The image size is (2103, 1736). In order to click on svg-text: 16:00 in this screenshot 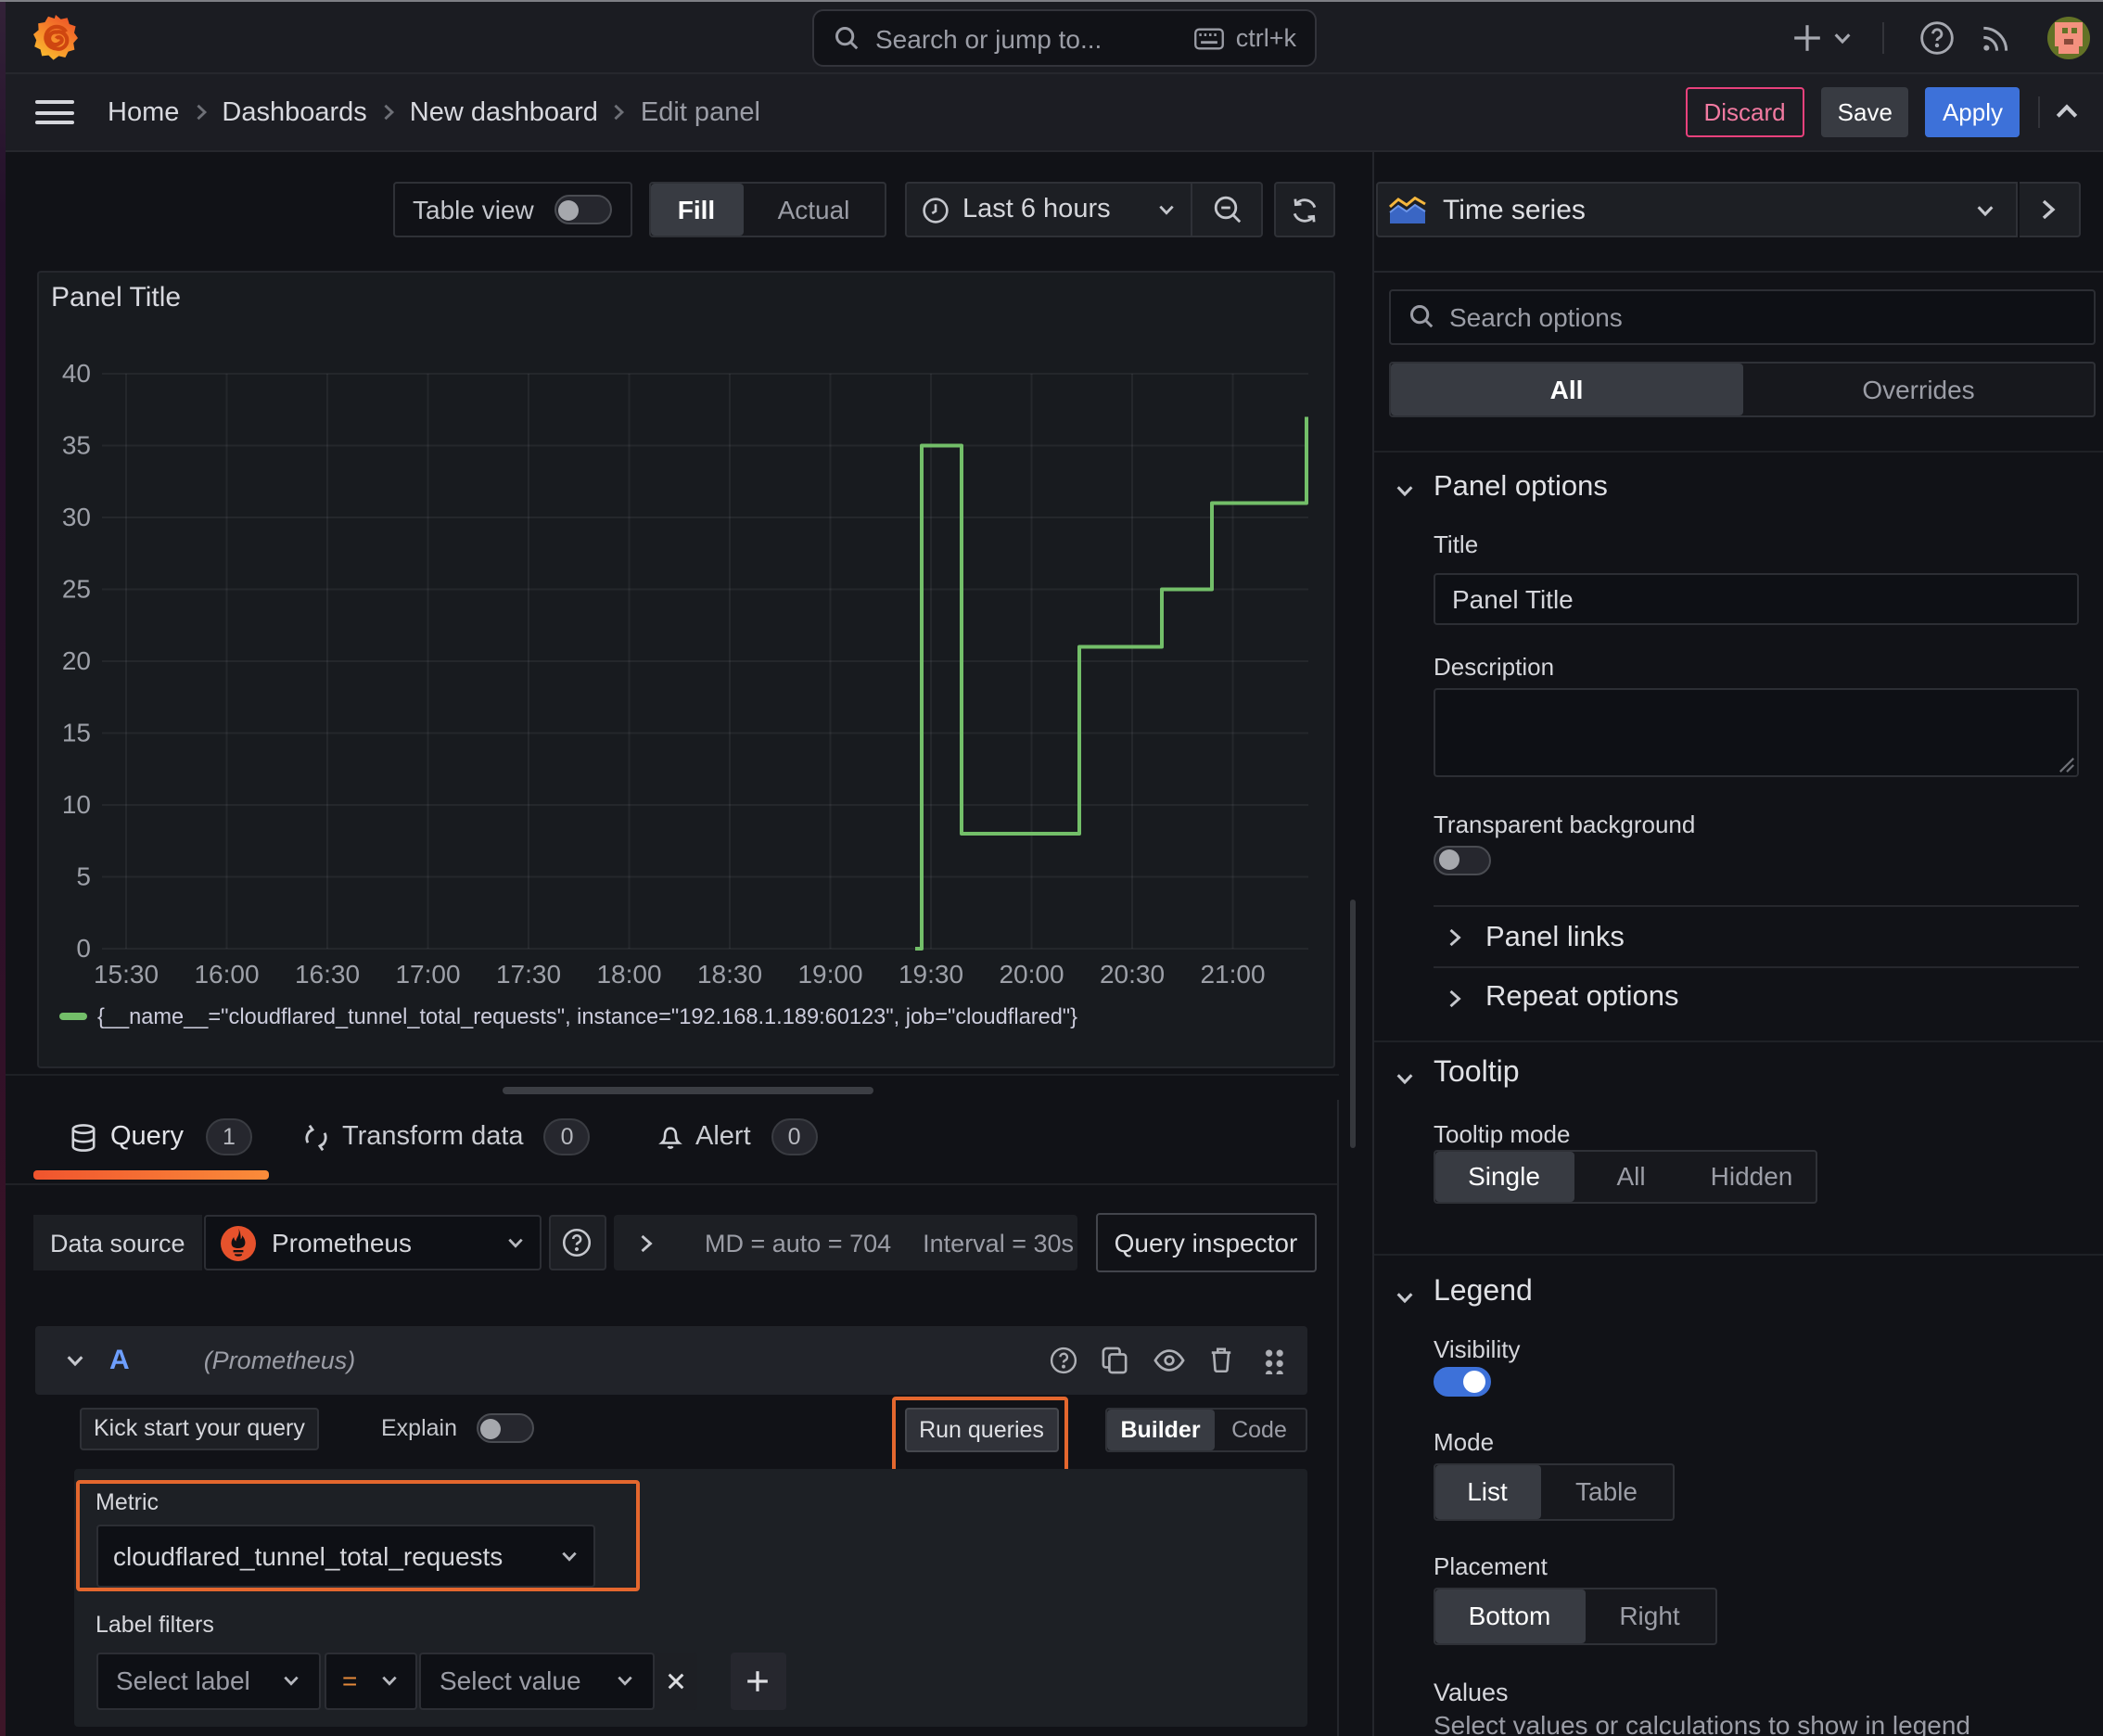, I will do `click(225, 974)`.